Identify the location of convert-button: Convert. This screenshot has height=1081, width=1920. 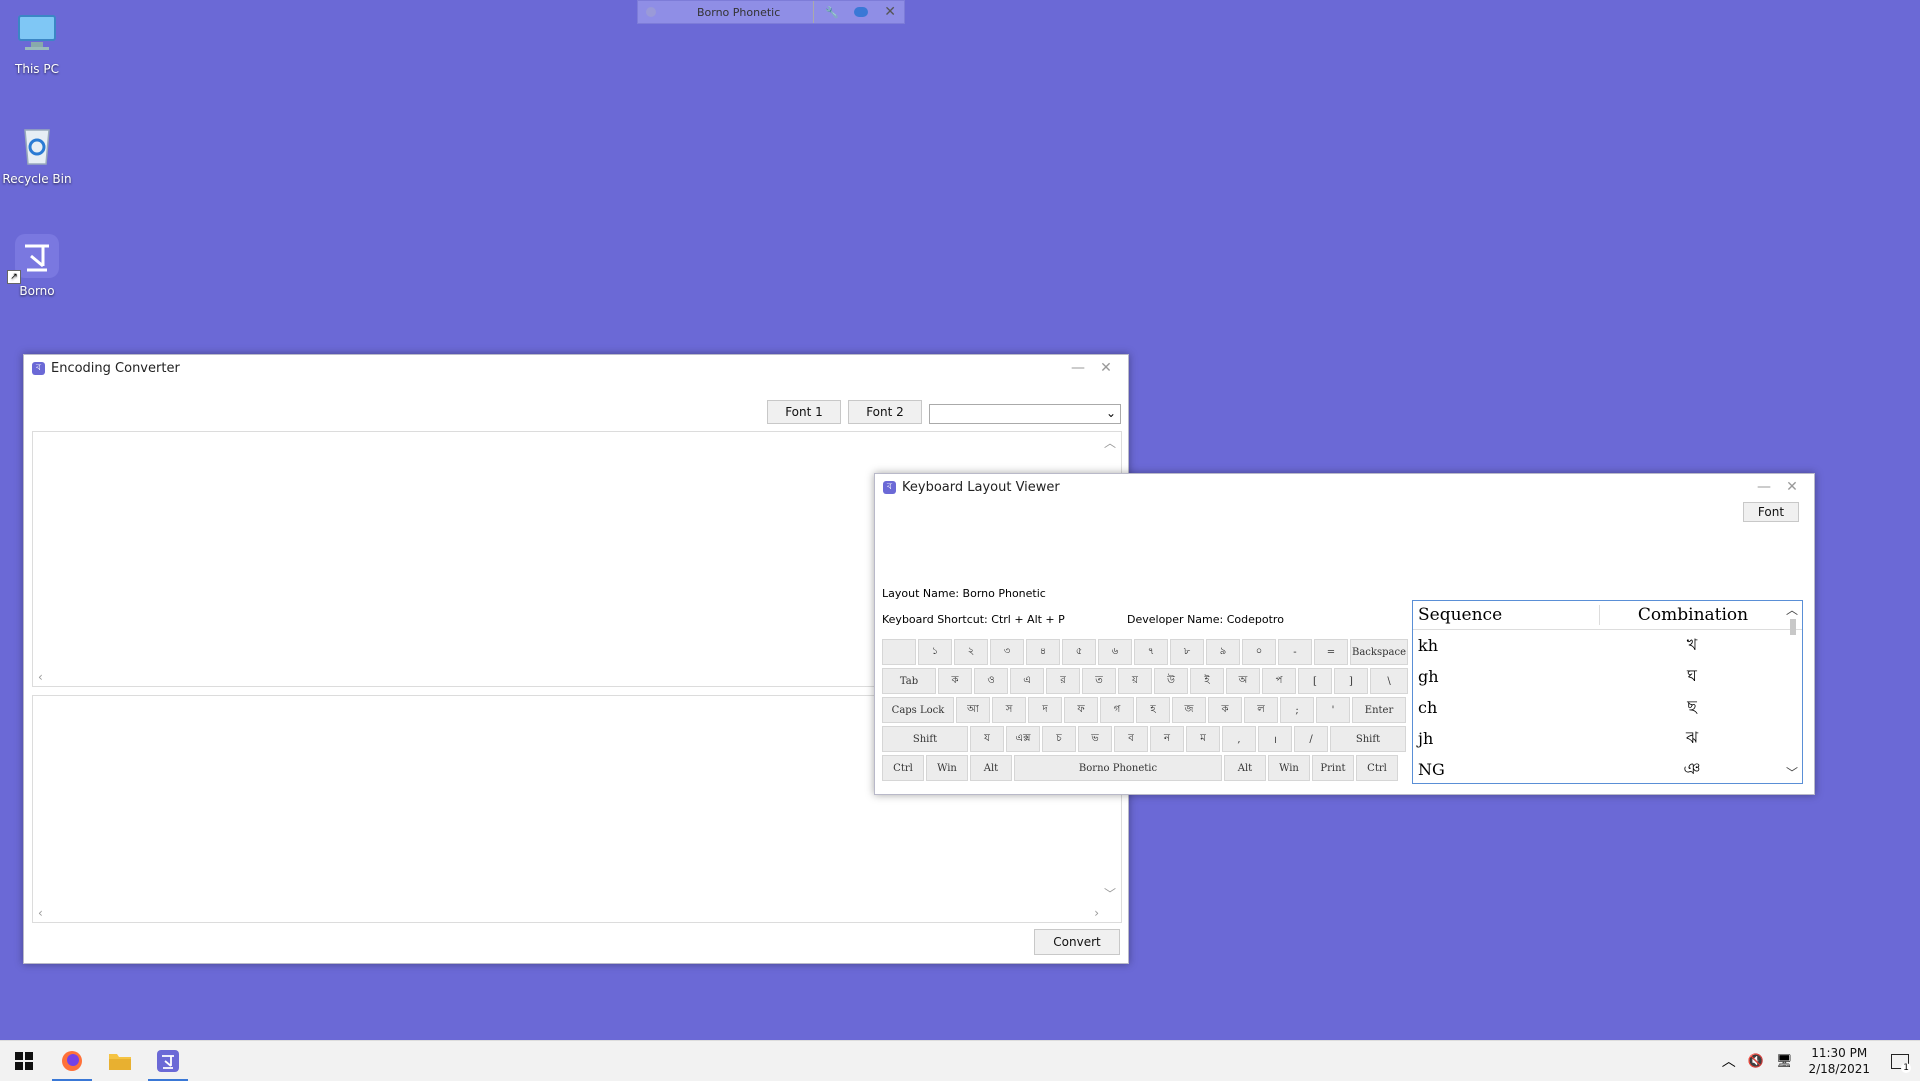
(1077, 942).